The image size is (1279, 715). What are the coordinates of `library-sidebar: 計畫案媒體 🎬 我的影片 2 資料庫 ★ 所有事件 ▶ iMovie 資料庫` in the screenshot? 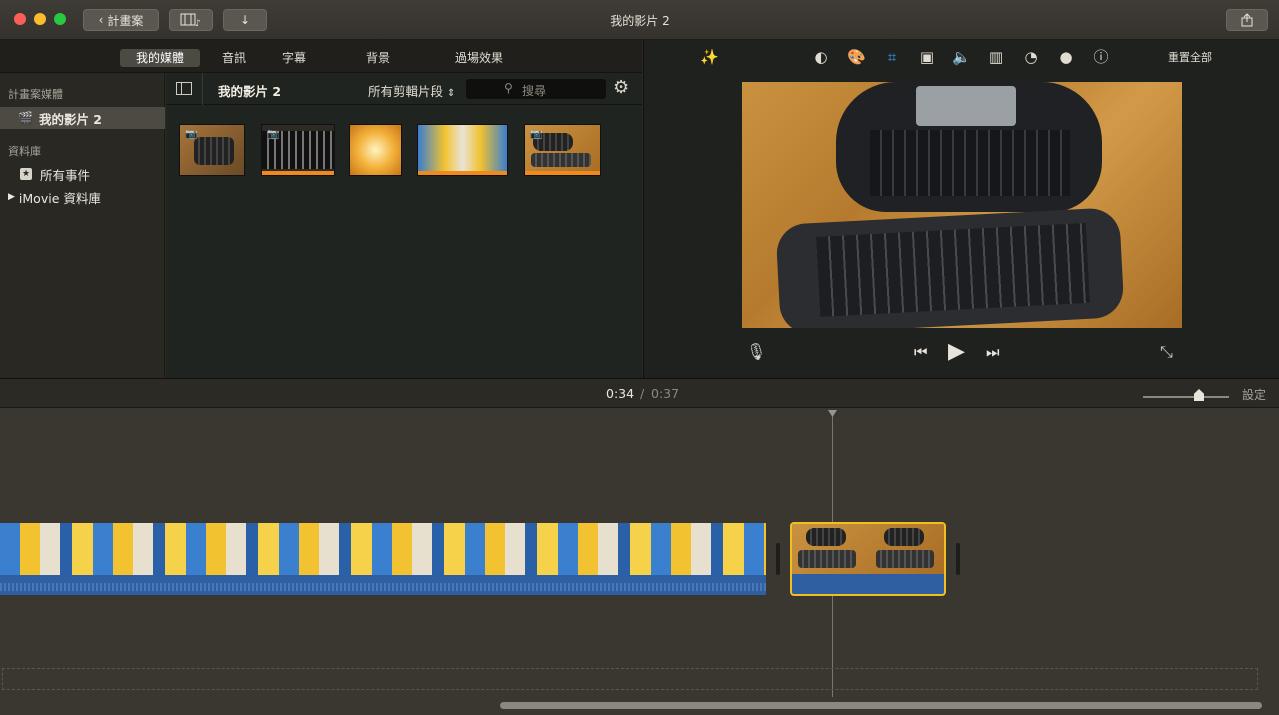 It's located at (82, 225).